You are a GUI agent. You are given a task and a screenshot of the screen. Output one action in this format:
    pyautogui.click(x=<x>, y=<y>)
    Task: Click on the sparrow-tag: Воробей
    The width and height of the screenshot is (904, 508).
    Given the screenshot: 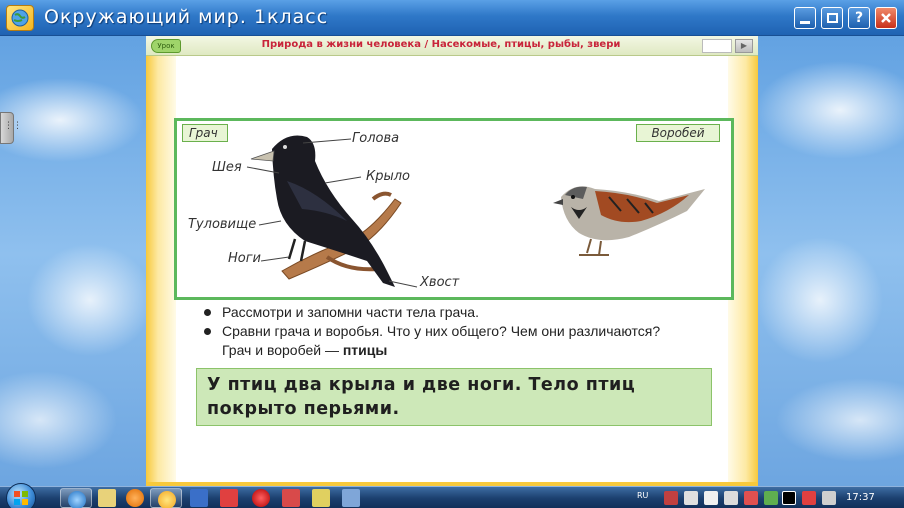 What is the action you would take?
    pyautogui.click(x=678, y=133)
    